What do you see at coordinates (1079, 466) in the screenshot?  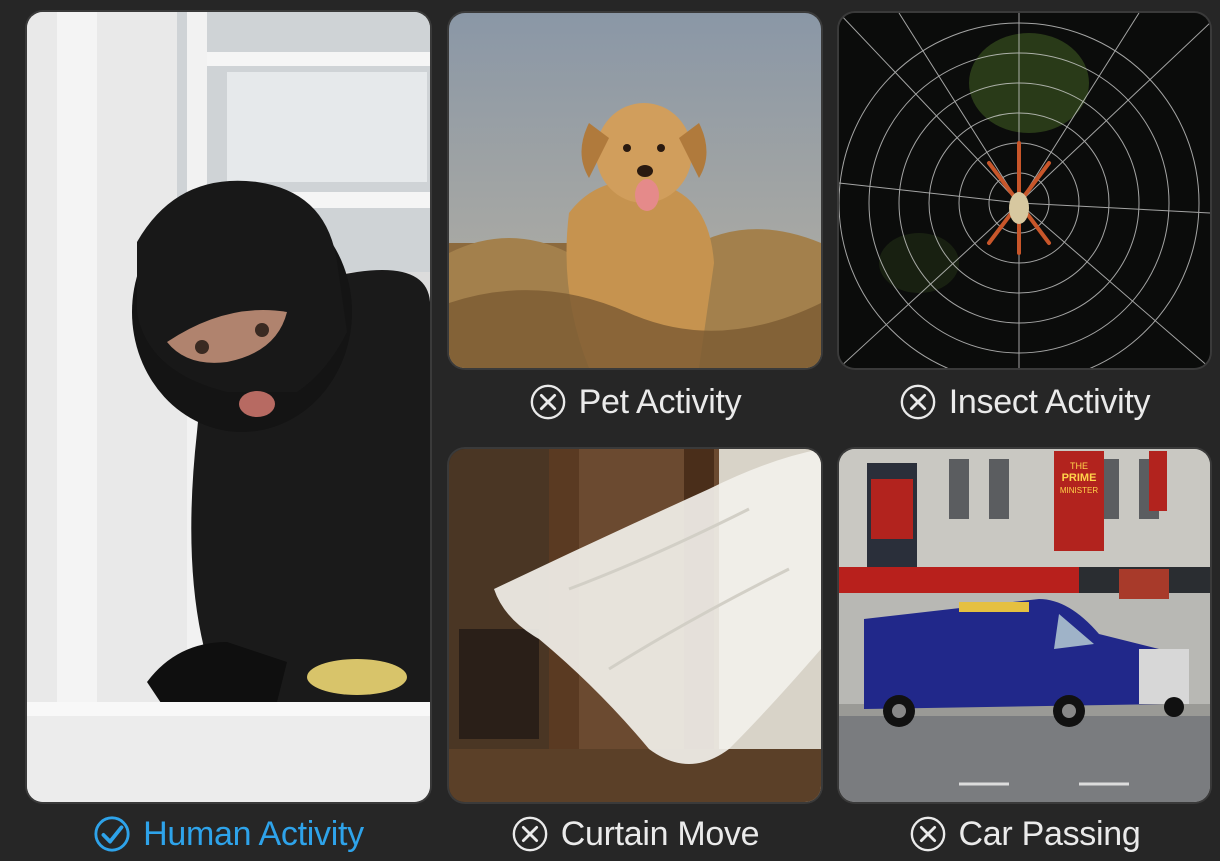 I see `banner-text-1: THE` at bounding box center [1079, 466].